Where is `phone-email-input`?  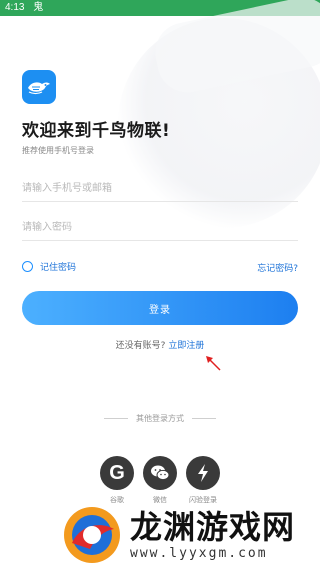 phone-email-input is located at coordinates (160, 188).